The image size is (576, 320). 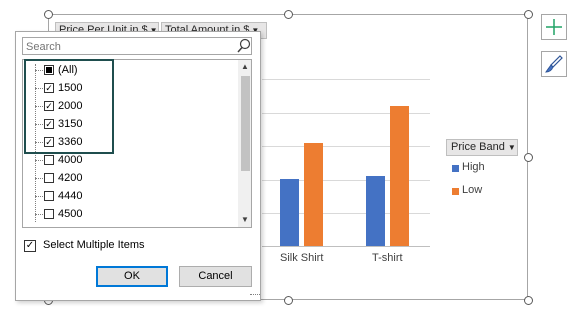 I want to click on list-item-label: 4440, so click(x=70, y=196).